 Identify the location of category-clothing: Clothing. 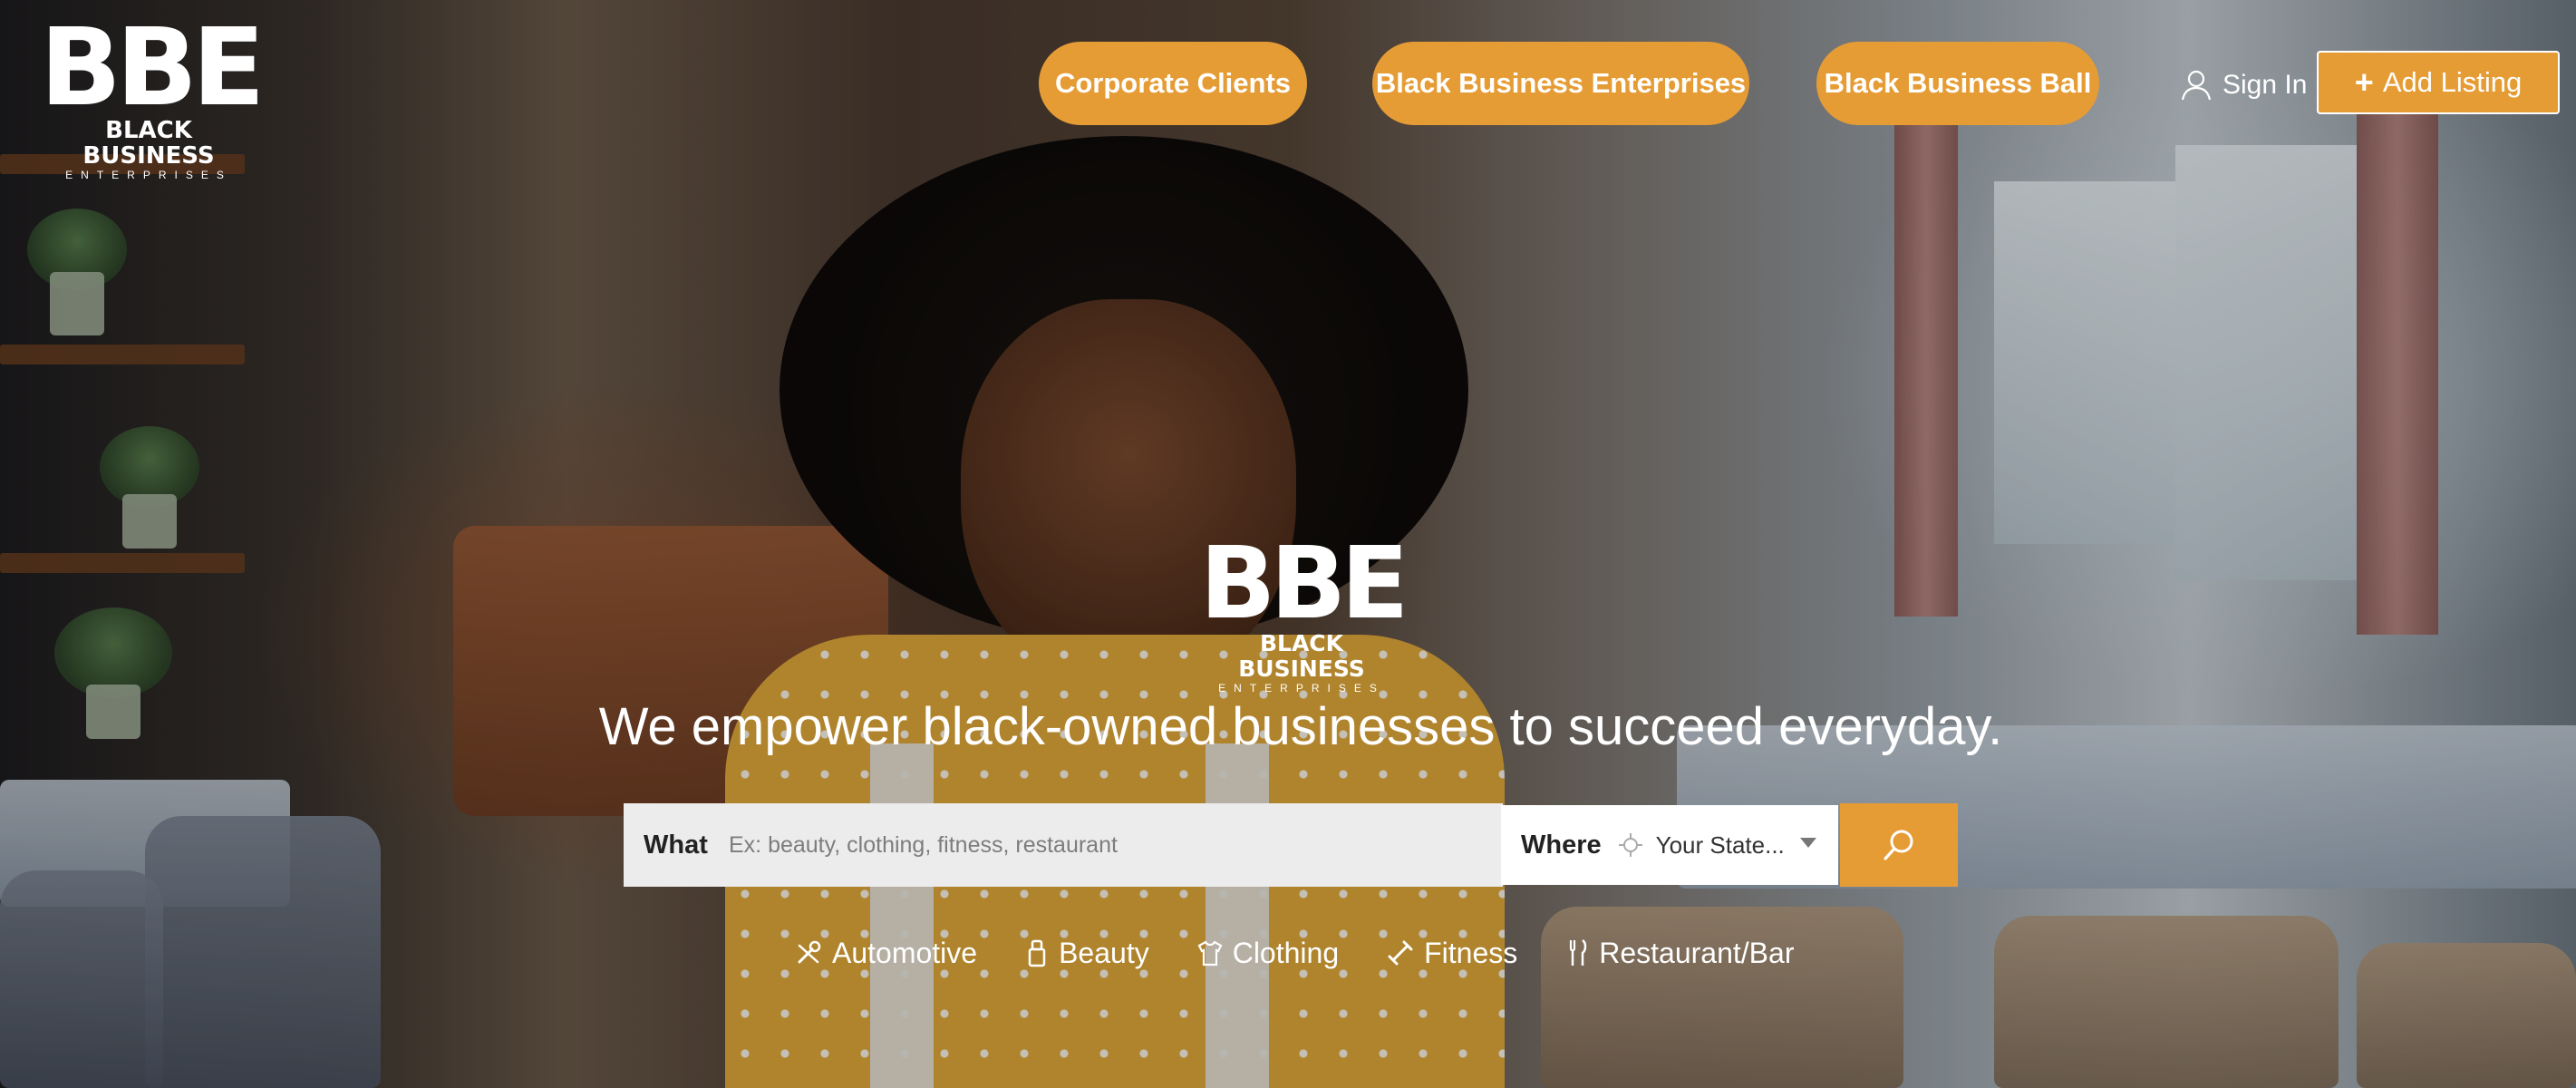
(1267, 953).